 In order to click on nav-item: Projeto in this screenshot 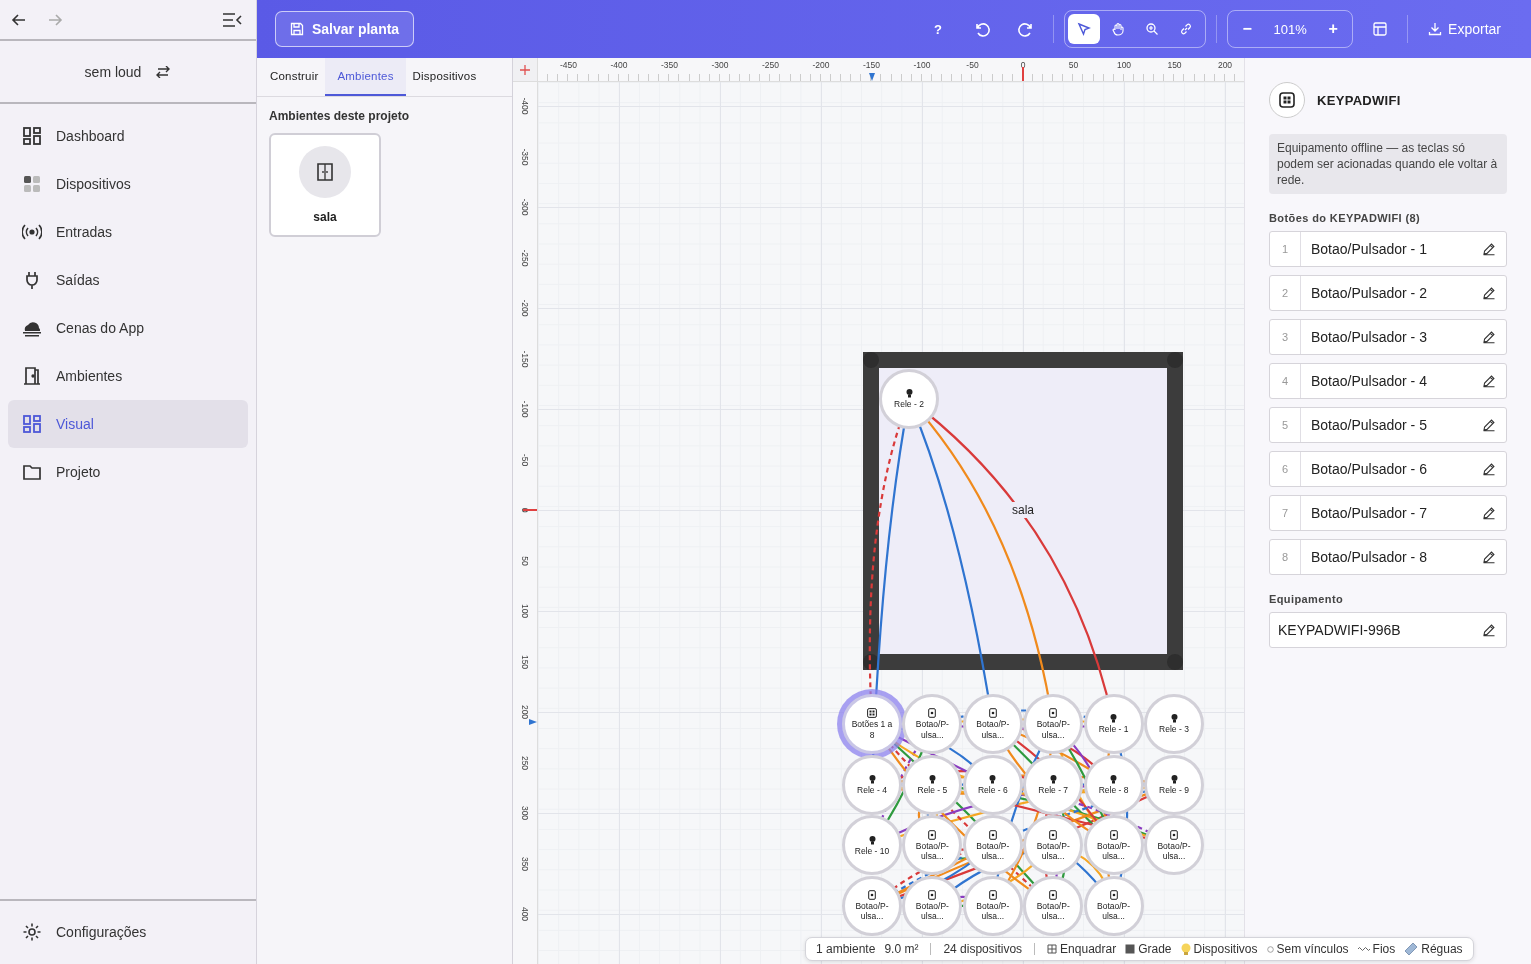, I will do `click(128, 472)`.